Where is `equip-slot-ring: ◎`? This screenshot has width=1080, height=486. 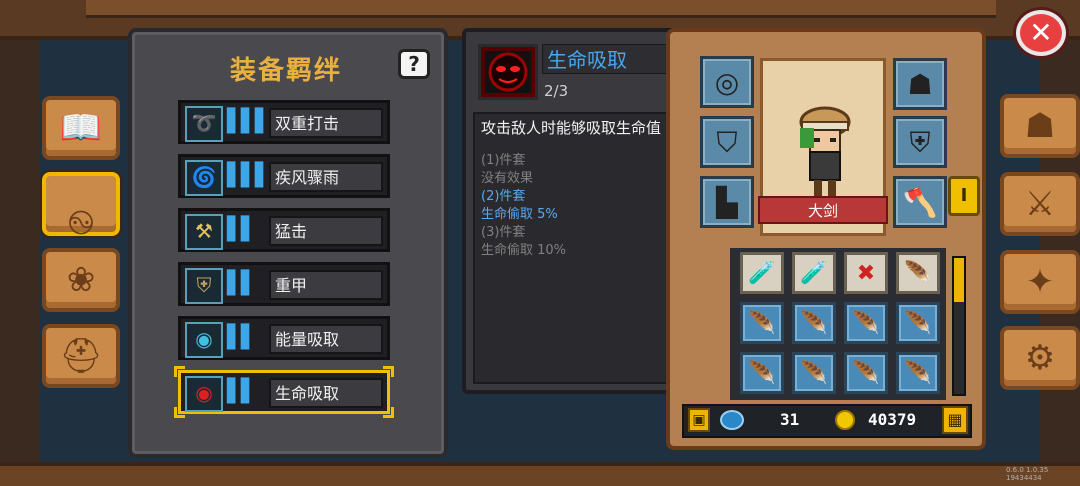 equip-slot-ring: ◎ is located at coordinates (727, 82).